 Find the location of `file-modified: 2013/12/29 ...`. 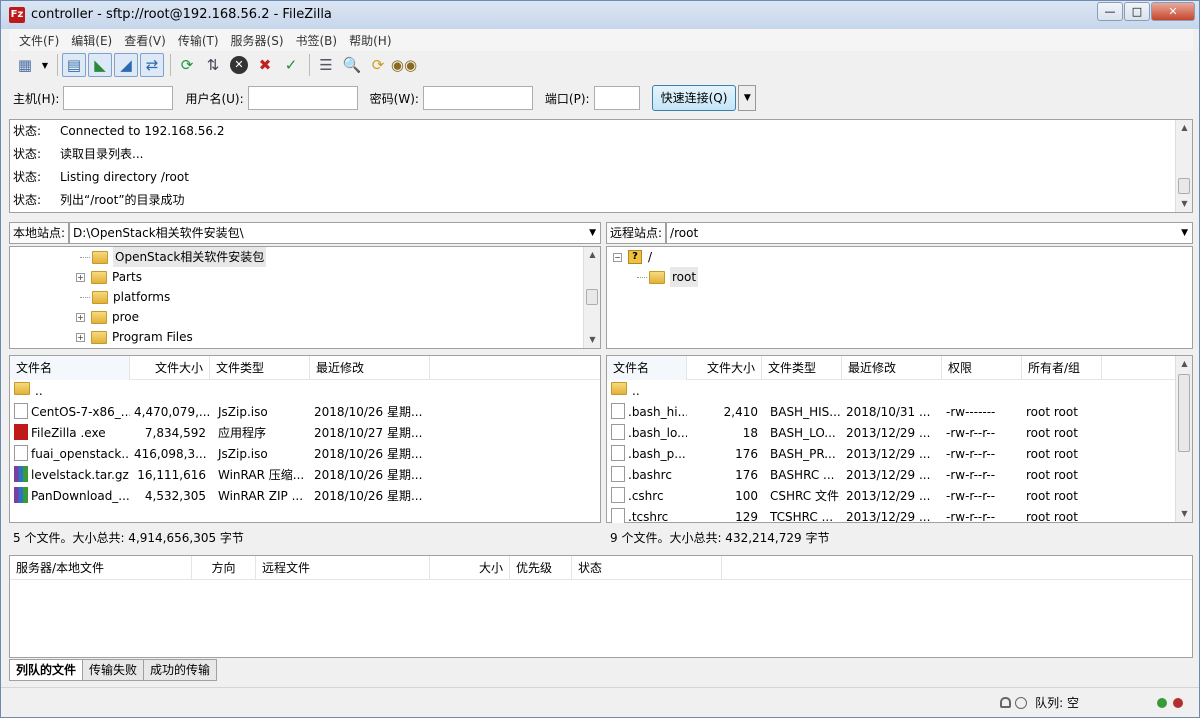

file-modified: 2013/12/29 ... is located at coordinates (888, 496).